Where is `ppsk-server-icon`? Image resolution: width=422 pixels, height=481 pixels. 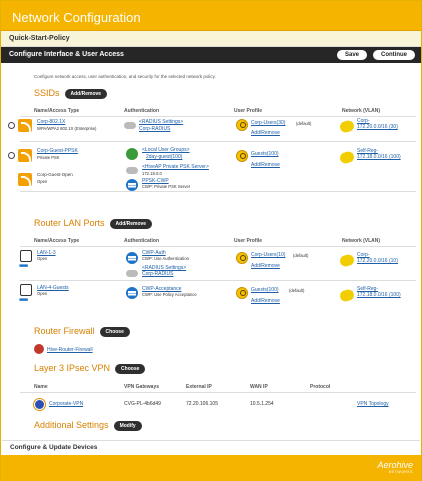 ppsk-server-icon is located at coordinates (132, 170).